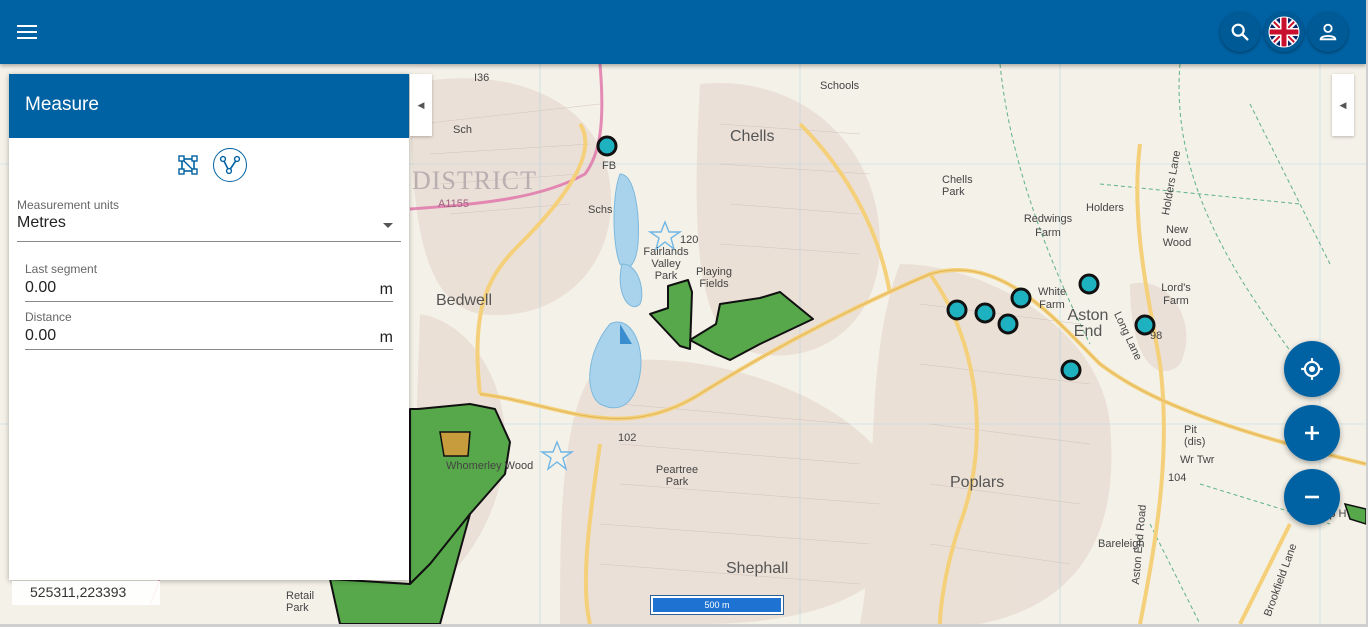  What do you see at coordinates (1197, 460) in the screenshot?
I see `place-label: Wr Twr` at bounding box center [1197, 460].